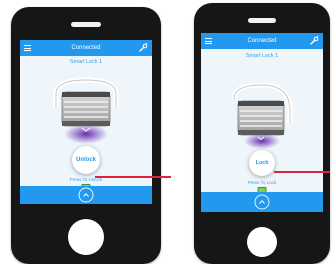 This screenshot has height=264, width=334. What do you see at coordinates (262, 182) in the screenshot?
I see `hint-text: Press To Lock` at bounding box center [262, 182].